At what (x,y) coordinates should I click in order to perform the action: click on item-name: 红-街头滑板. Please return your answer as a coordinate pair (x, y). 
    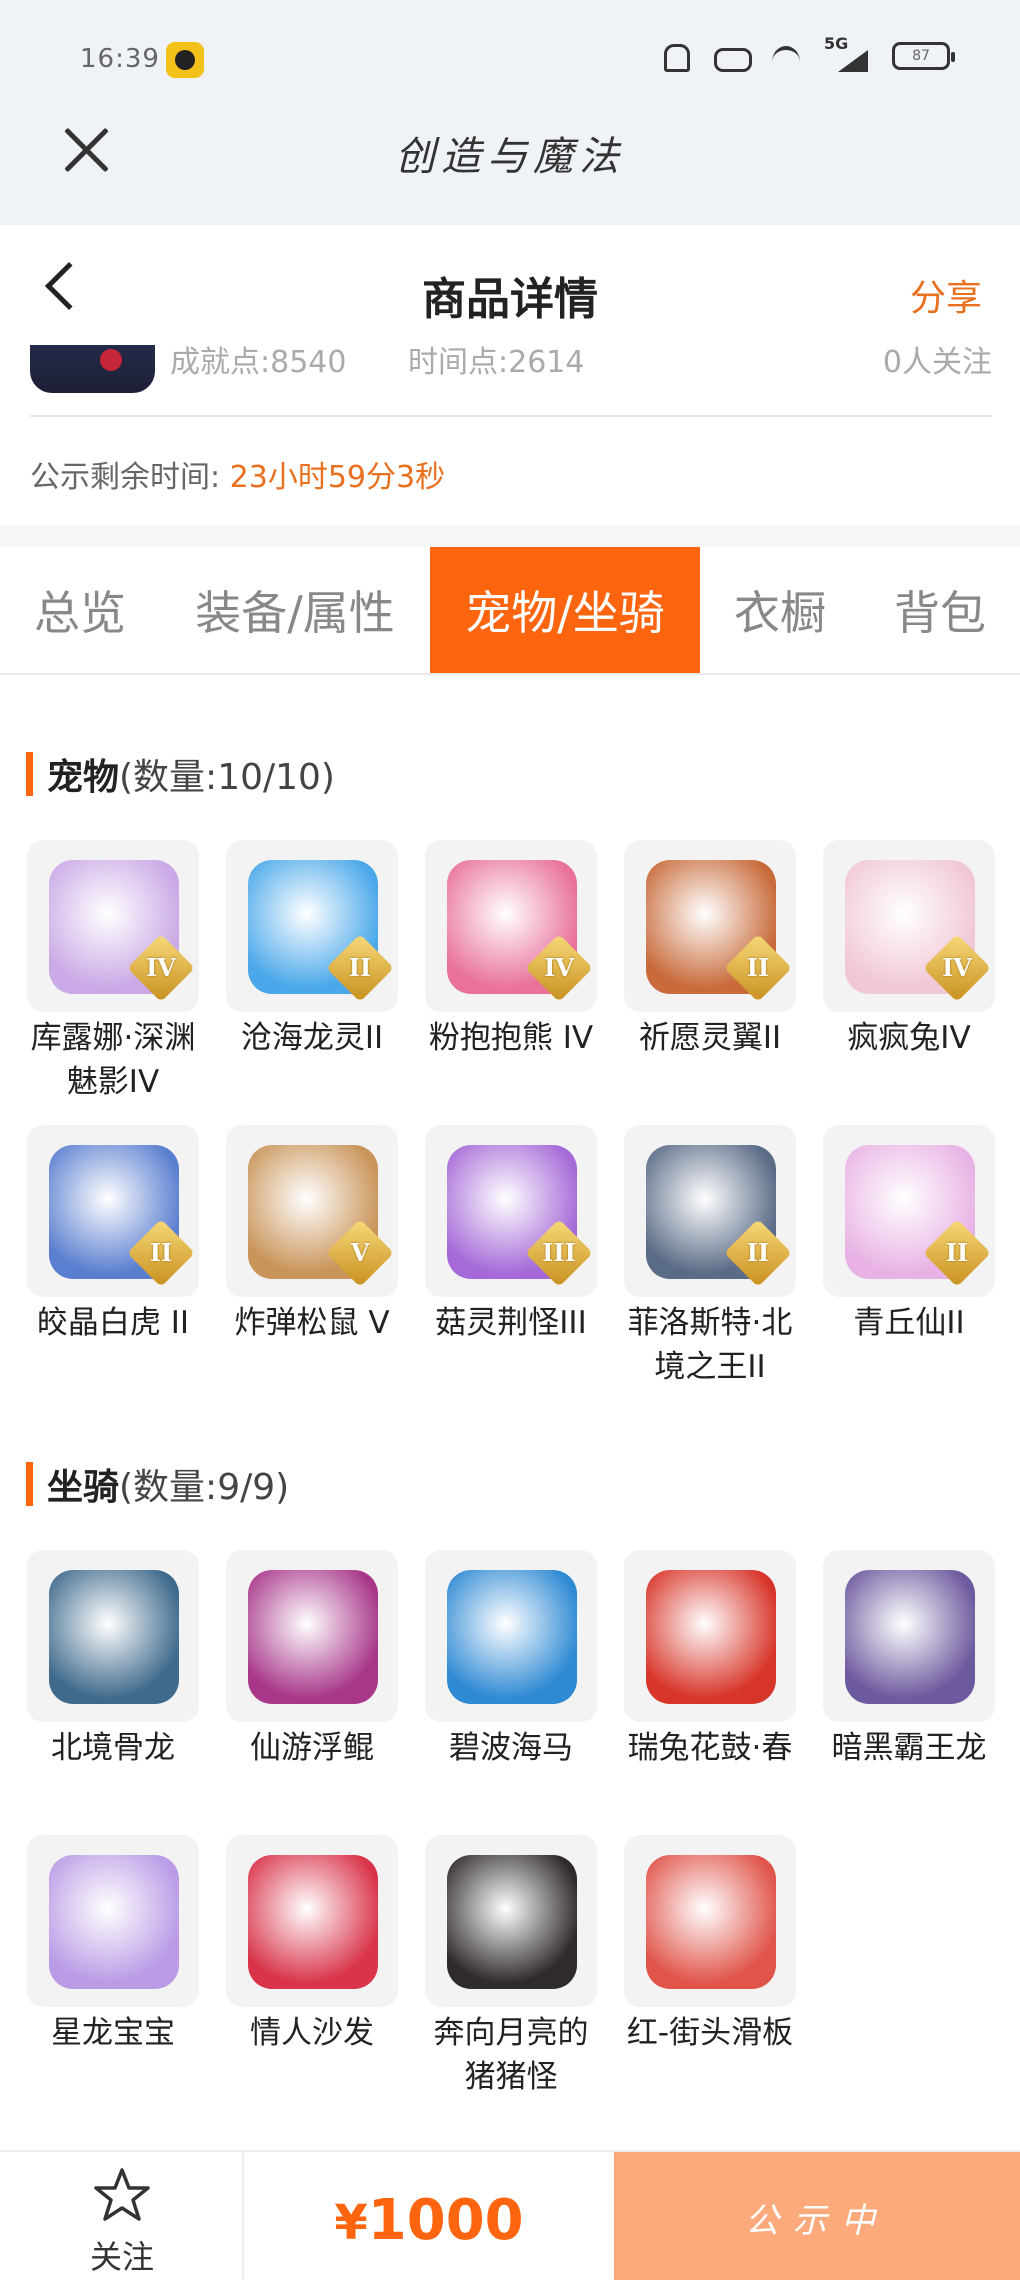
    Looking at the image, I should click on (710, 2033).